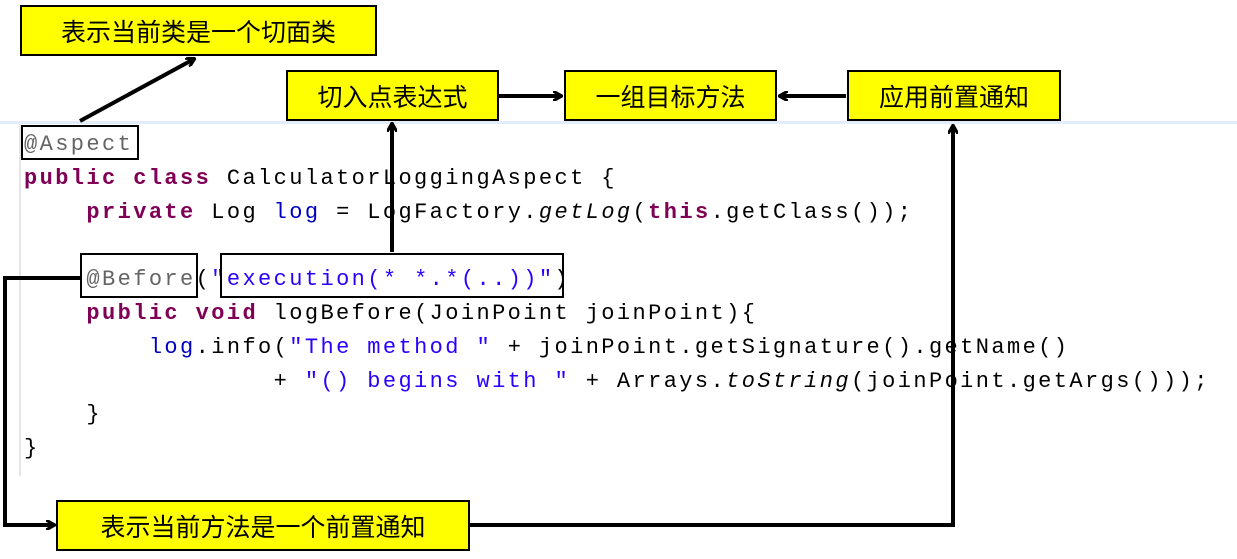 This screenshot has width=1237, height=559. Describe the element at coordinates (136, 91) in the screenshot. I see `arrow-aspect-to-label` at that location.